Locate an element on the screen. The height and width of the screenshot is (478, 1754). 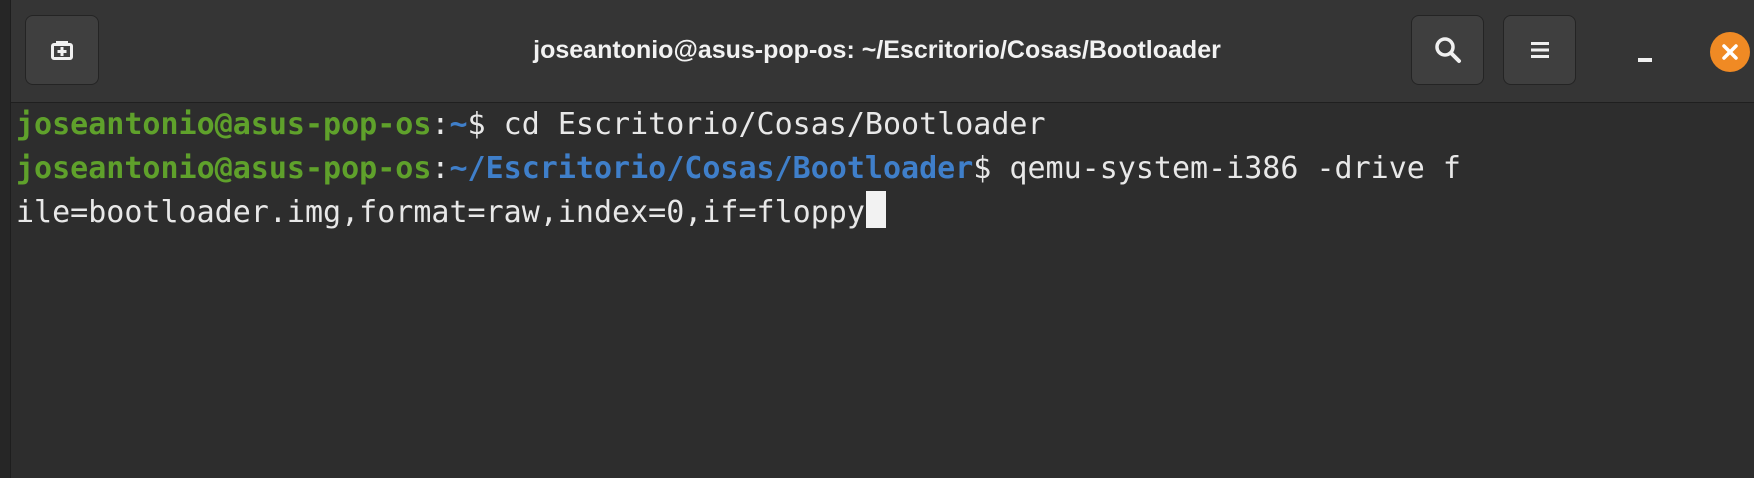
text-cursor is located at coordinates (875, 209).